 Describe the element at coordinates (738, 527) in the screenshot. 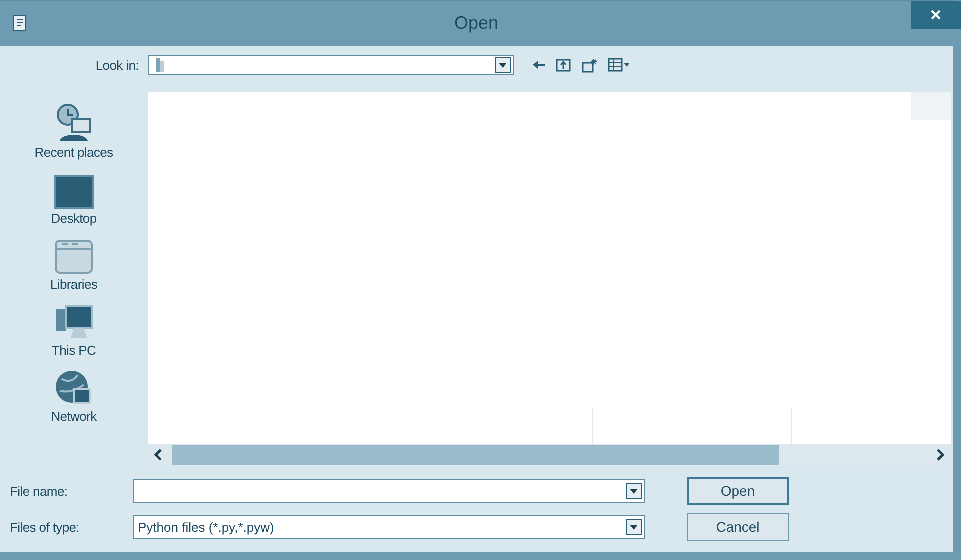

I see `cancel-button: Cancel` at that location.